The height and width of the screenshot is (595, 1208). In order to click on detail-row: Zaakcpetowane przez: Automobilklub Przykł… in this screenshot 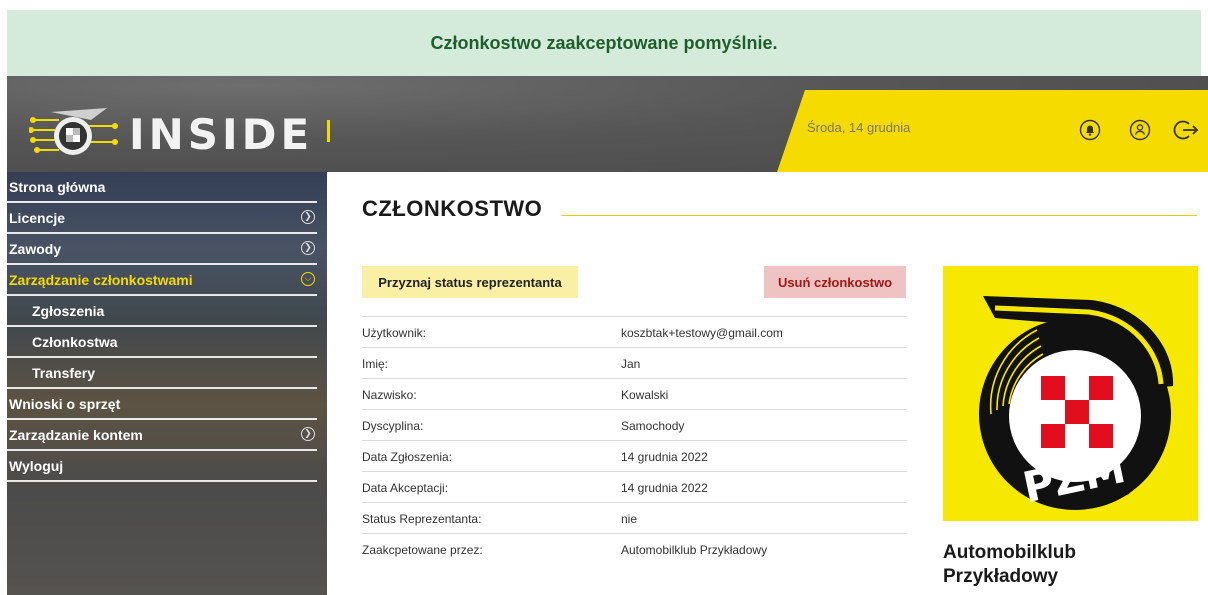, I will do `click(634, 548)`.